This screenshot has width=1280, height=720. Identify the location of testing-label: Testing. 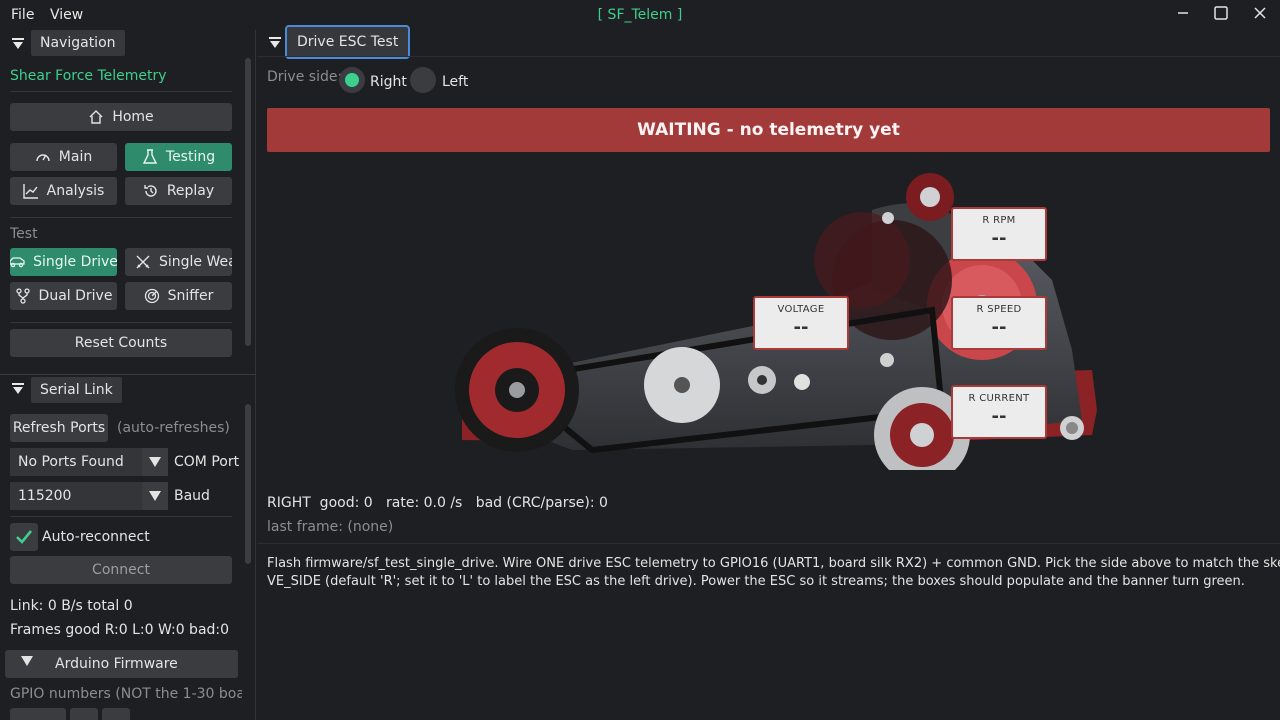
(190, 157).